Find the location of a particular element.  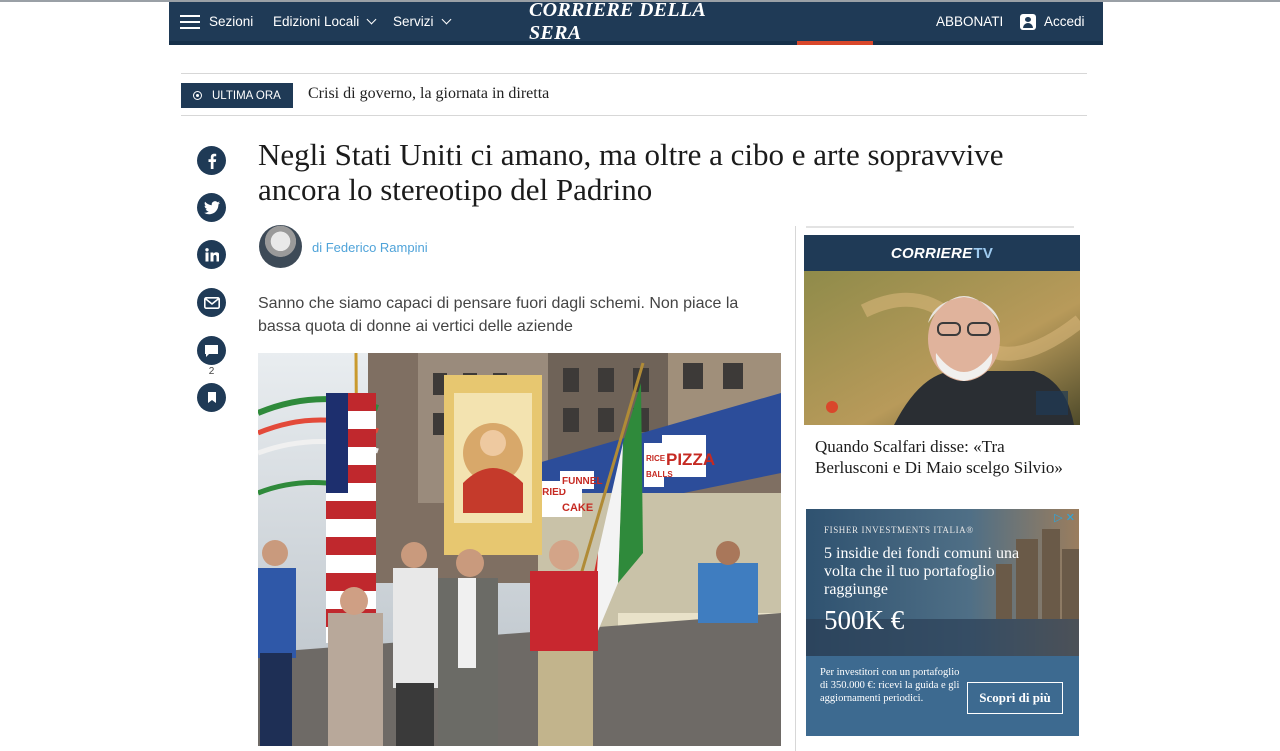

email-icon is located at coordinates (211, 302).